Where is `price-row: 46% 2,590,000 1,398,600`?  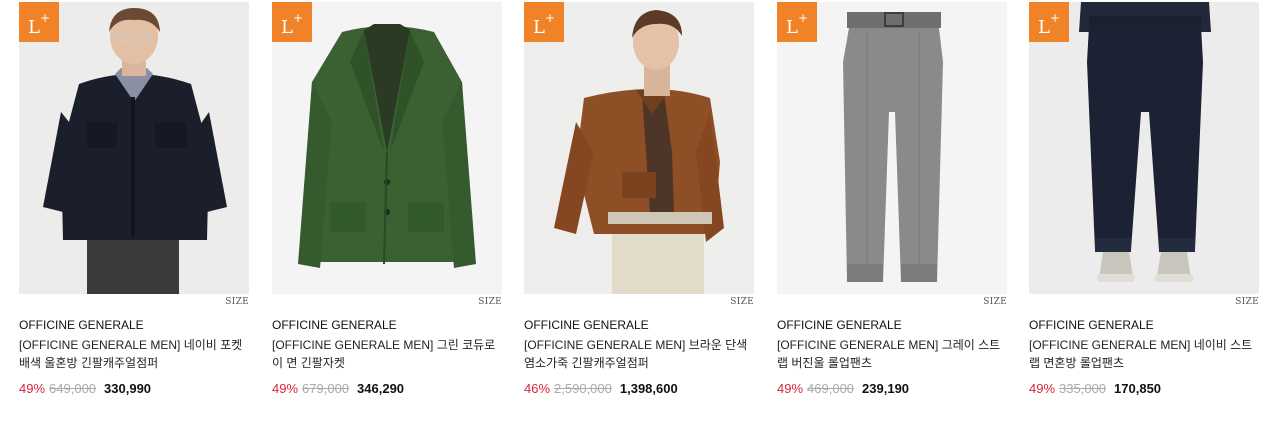
price-row: 46% 2,590,000 1,398,600 is located at coordinates (601, 388).